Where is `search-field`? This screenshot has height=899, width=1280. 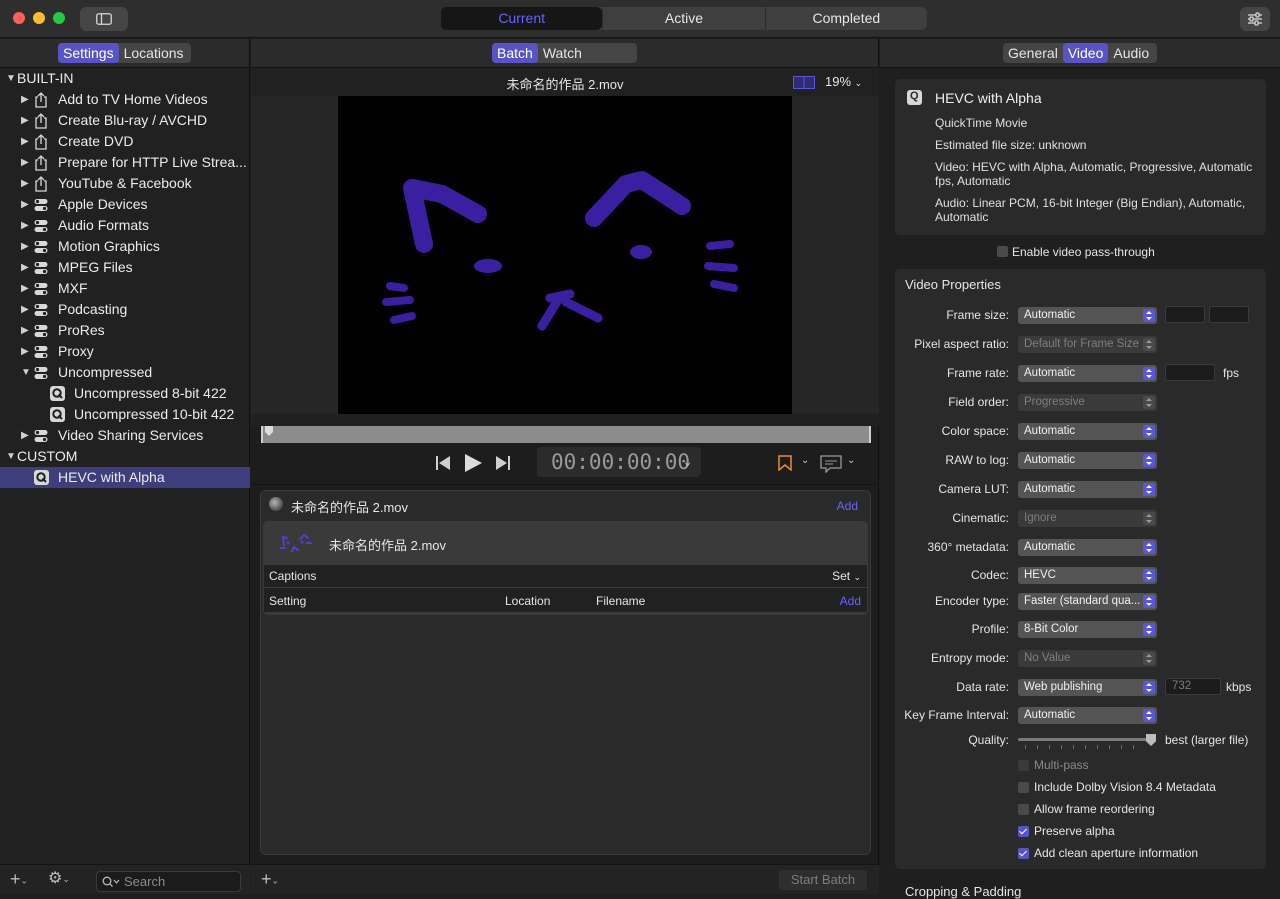 search-field is located at coordinates (168, 881).